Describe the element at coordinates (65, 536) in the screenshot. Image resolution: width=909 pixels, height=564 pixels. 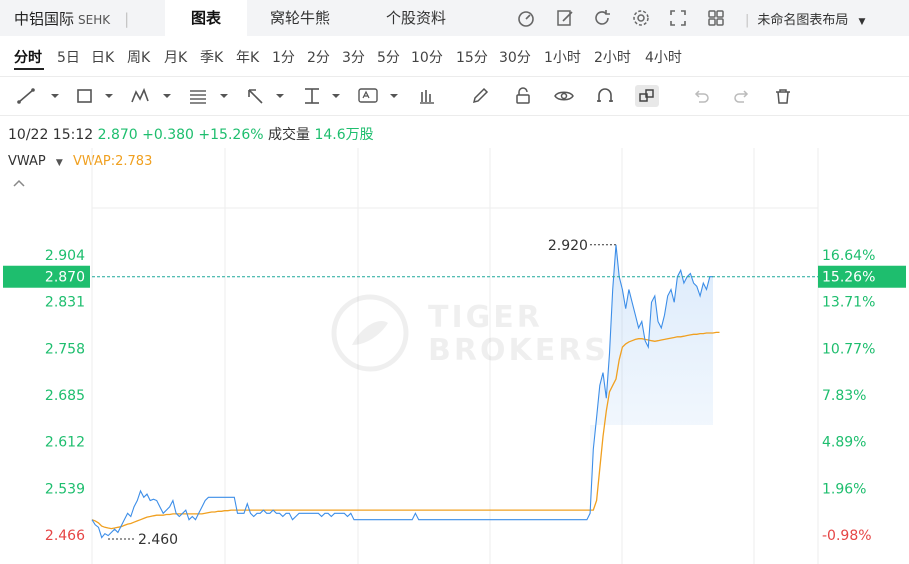
I see `y-tick-label-left: 2.466` at that location.